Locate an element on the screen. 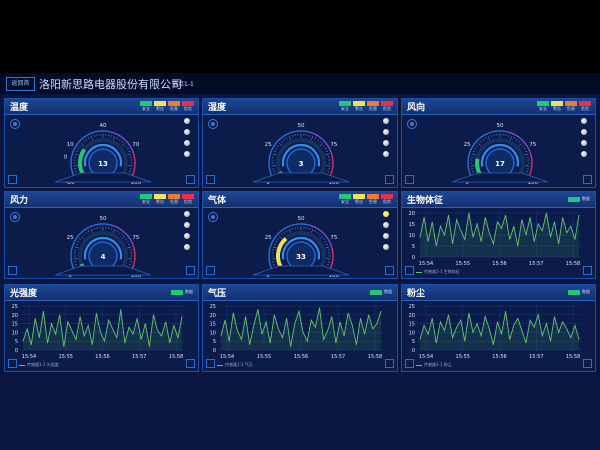 The height and width of the screenshot is (450, 600). status-swatch is located at coordinates (177, 292).